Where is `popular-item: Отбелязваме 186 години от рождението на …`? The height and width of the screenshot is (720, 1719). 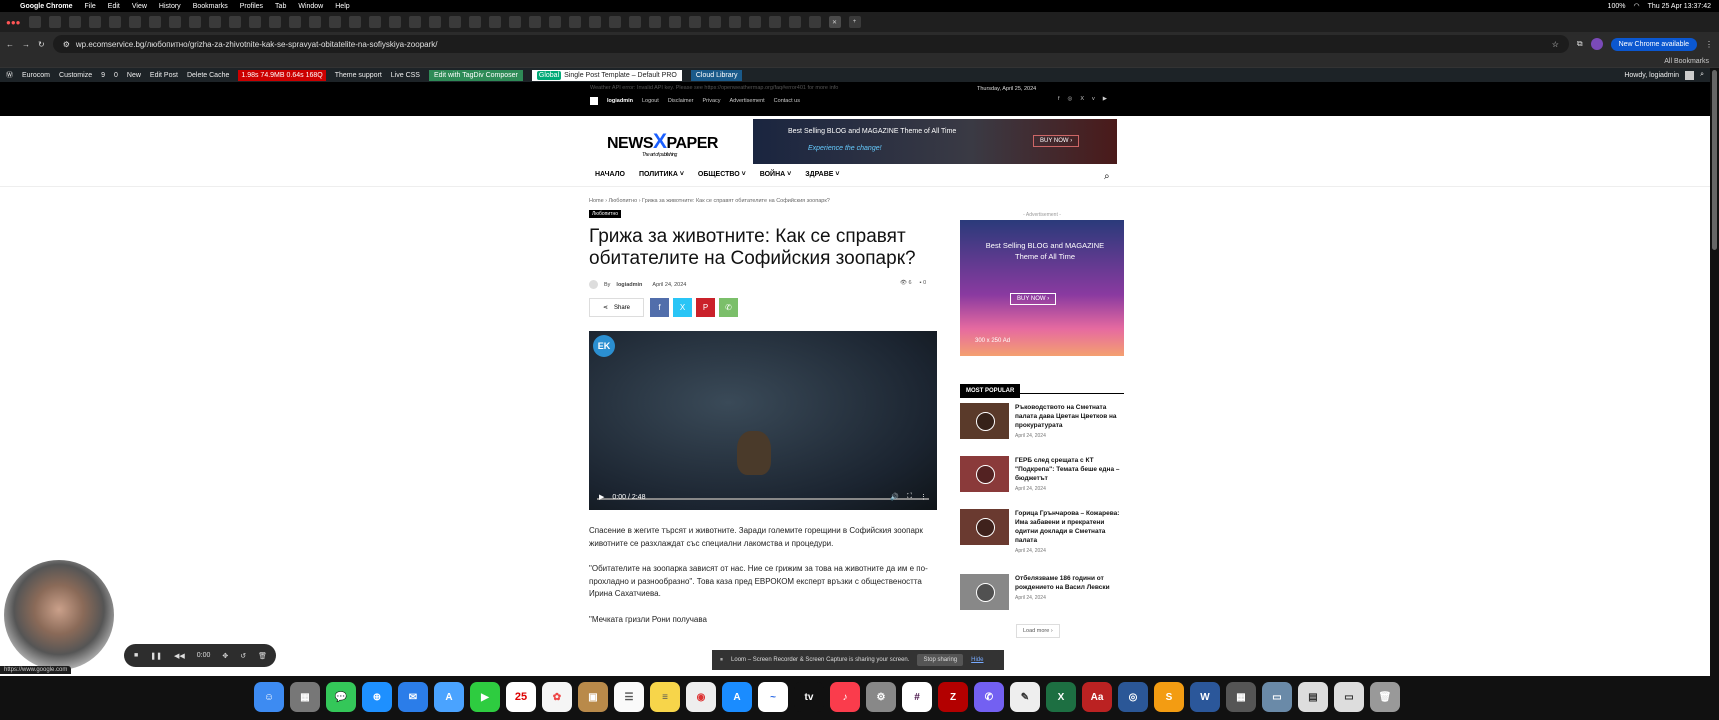
popular-item: Отбелязваме 186 години от рождението на … is located at coordinates (1042, 596).